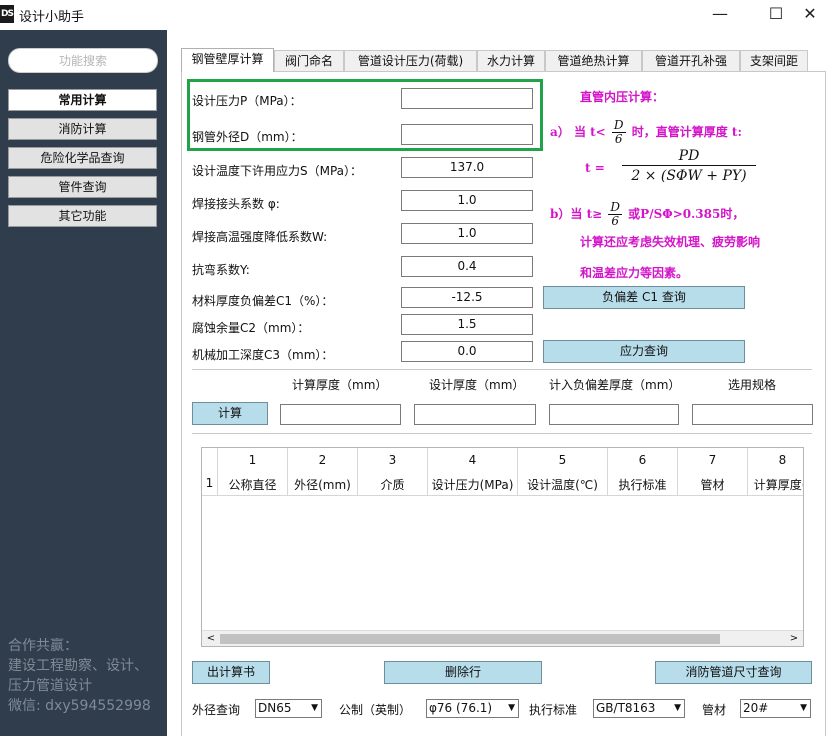 The height and width of the screenshot is (736, 831). What do you see at coordinates (7, 14) in the screenshot?
I see `app-icon: DS` at bounding box center [7, 14].